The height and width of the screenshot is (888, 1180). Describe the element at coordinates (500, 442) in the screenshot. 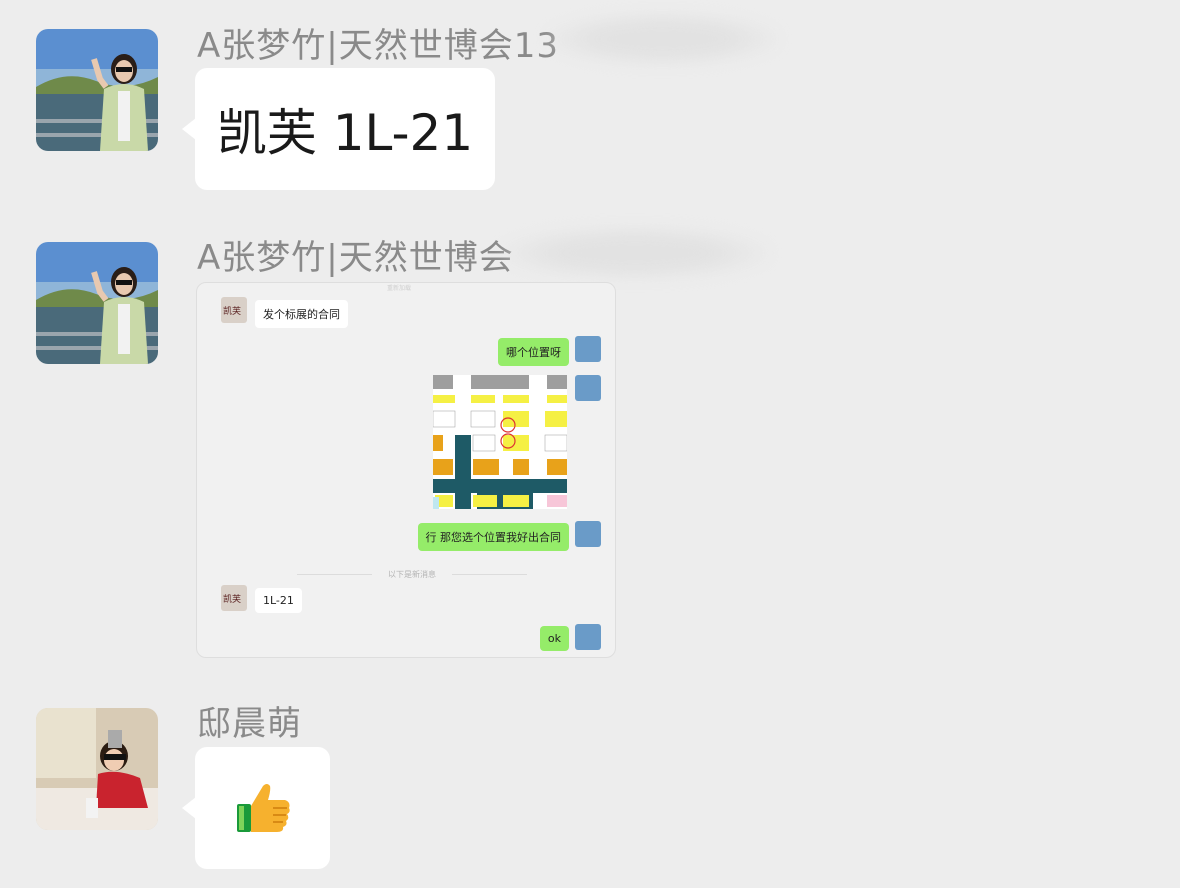

I see `floor-plan-image` at that location.